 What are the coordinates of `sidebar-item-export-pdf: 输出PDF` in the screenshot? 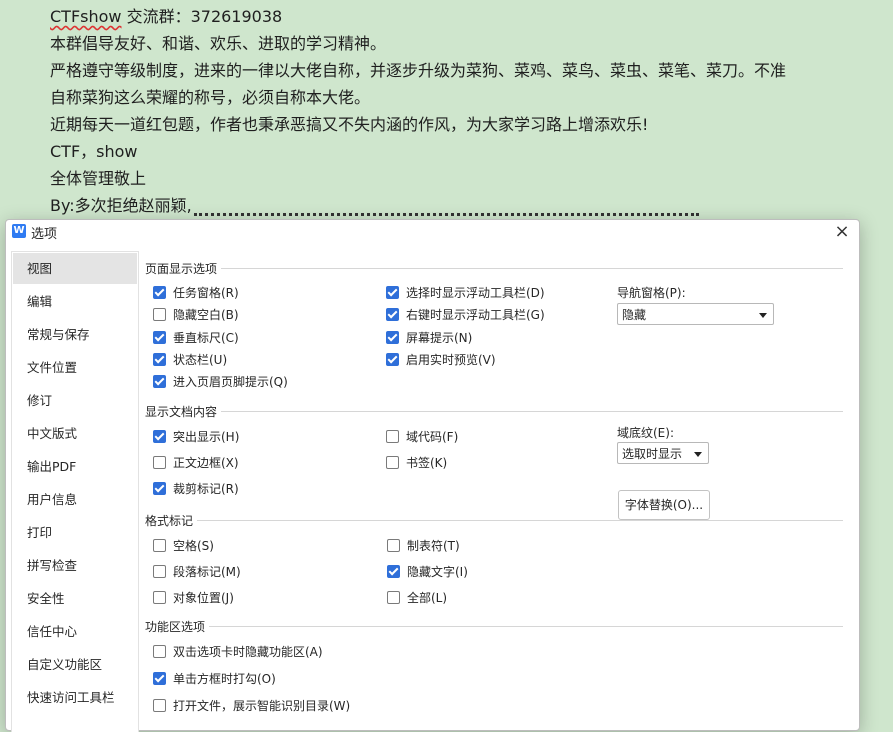 It's located at (75, 466).